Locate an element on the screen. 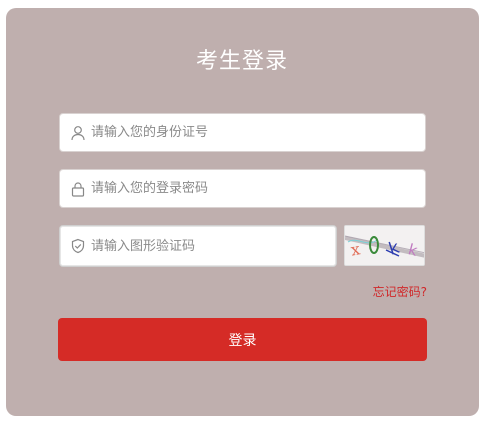 This screenshot has width=484, height=423. password-field is located at coordinates (242, 188).